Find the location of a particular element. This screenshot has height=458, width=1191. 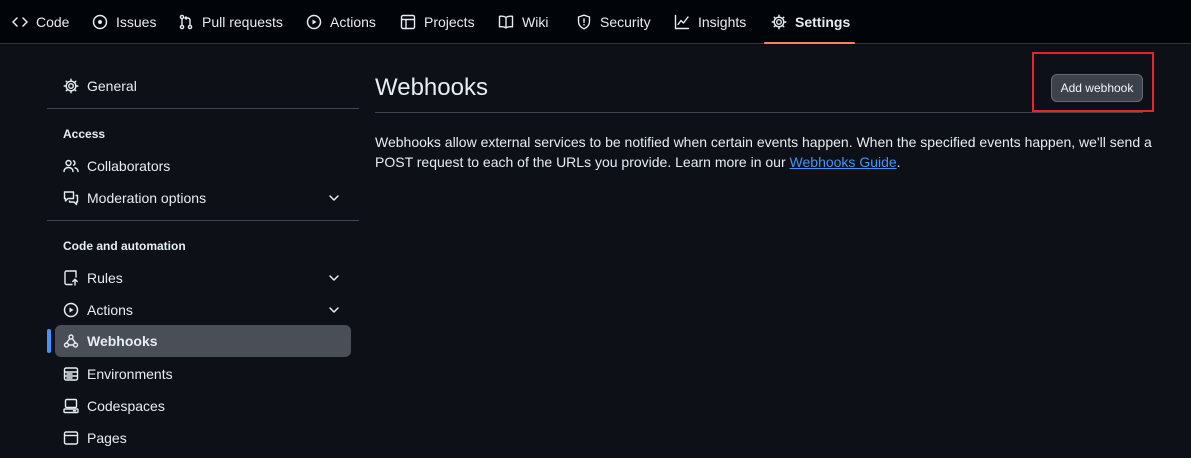

tab-actions-label: Actions is located at coordinates (353, 22).